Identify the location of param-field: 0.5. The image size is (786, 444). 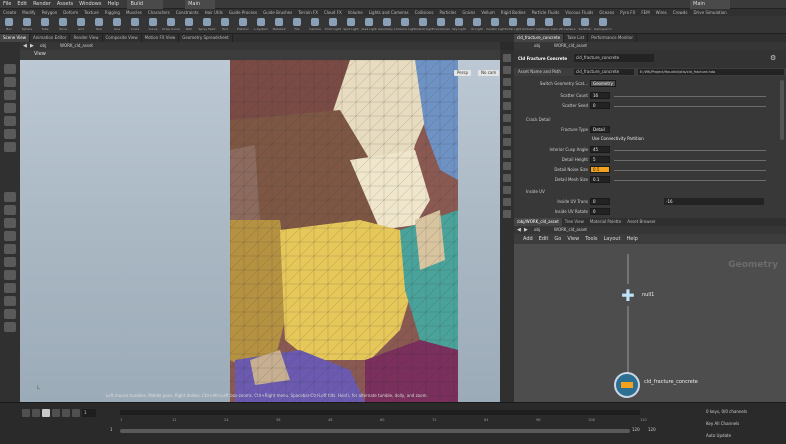
(600, 169).